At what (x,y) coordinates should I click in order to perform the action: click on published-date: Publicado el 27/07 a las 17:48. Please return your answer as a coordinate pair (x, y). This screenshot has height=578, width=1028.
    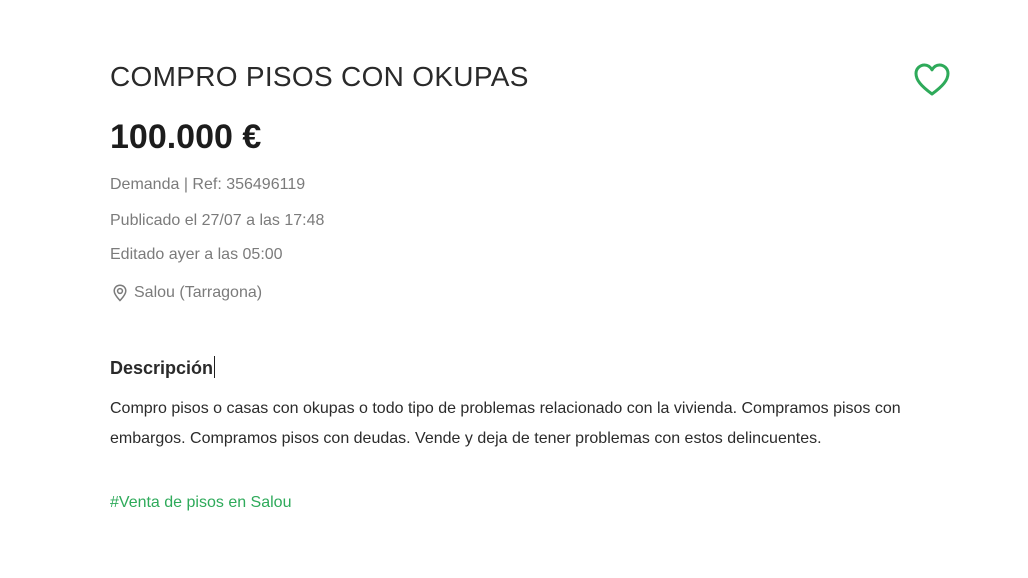
    Looking at the image, I should click on (217, 220).